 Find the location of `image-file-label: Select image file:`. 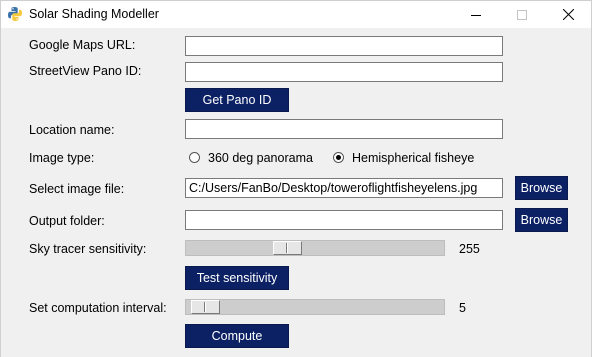

image-file-label: Select image file: is located at coordinates (77, 189).